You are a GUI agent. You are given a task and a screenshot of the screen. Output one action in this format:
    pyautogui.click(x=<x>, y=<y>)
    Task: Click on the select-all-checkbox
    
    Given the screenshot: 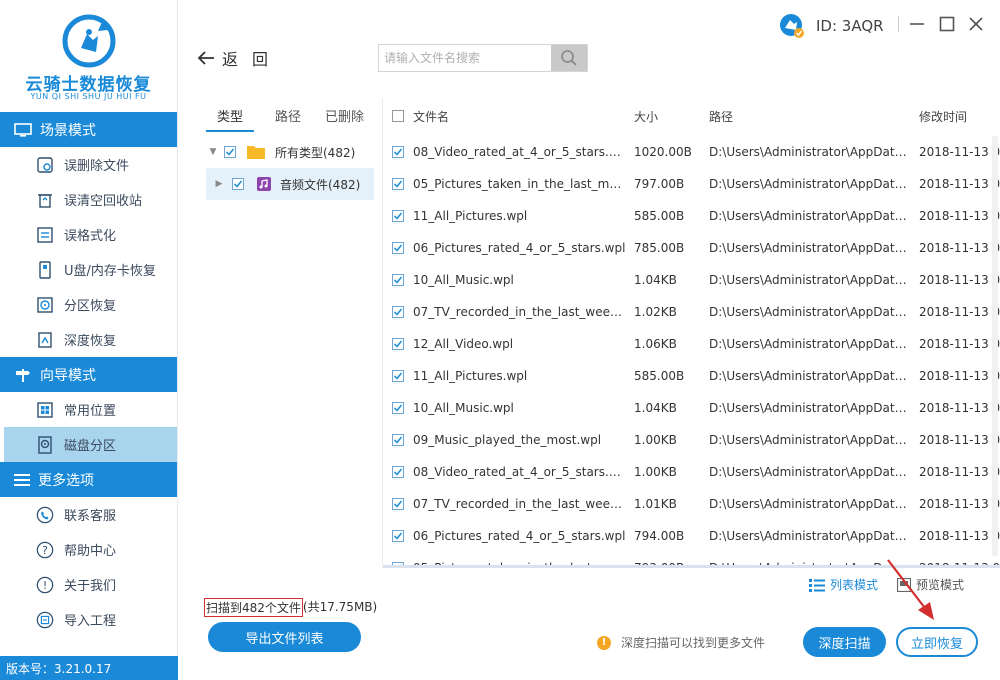 What is the action you would take?
    pyautogui.click(x=398, y=116)
    